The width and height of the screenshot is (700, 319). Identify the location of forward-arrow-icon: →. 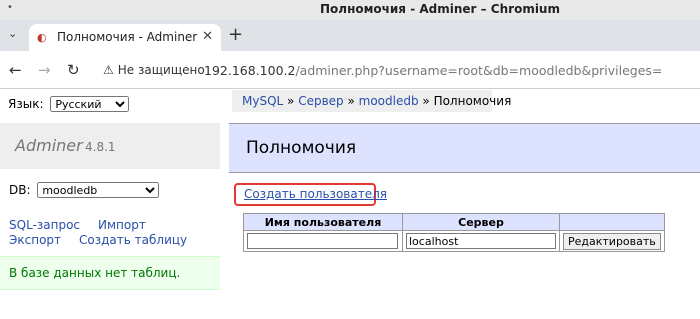
(44, 70).